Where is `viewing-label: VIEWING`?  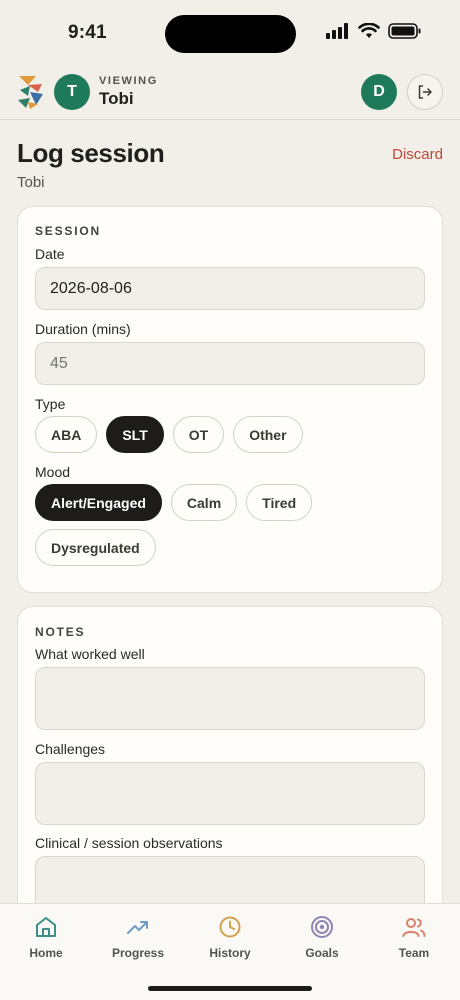
viewing-label: VIEWING is located at coordinates (128, 81).